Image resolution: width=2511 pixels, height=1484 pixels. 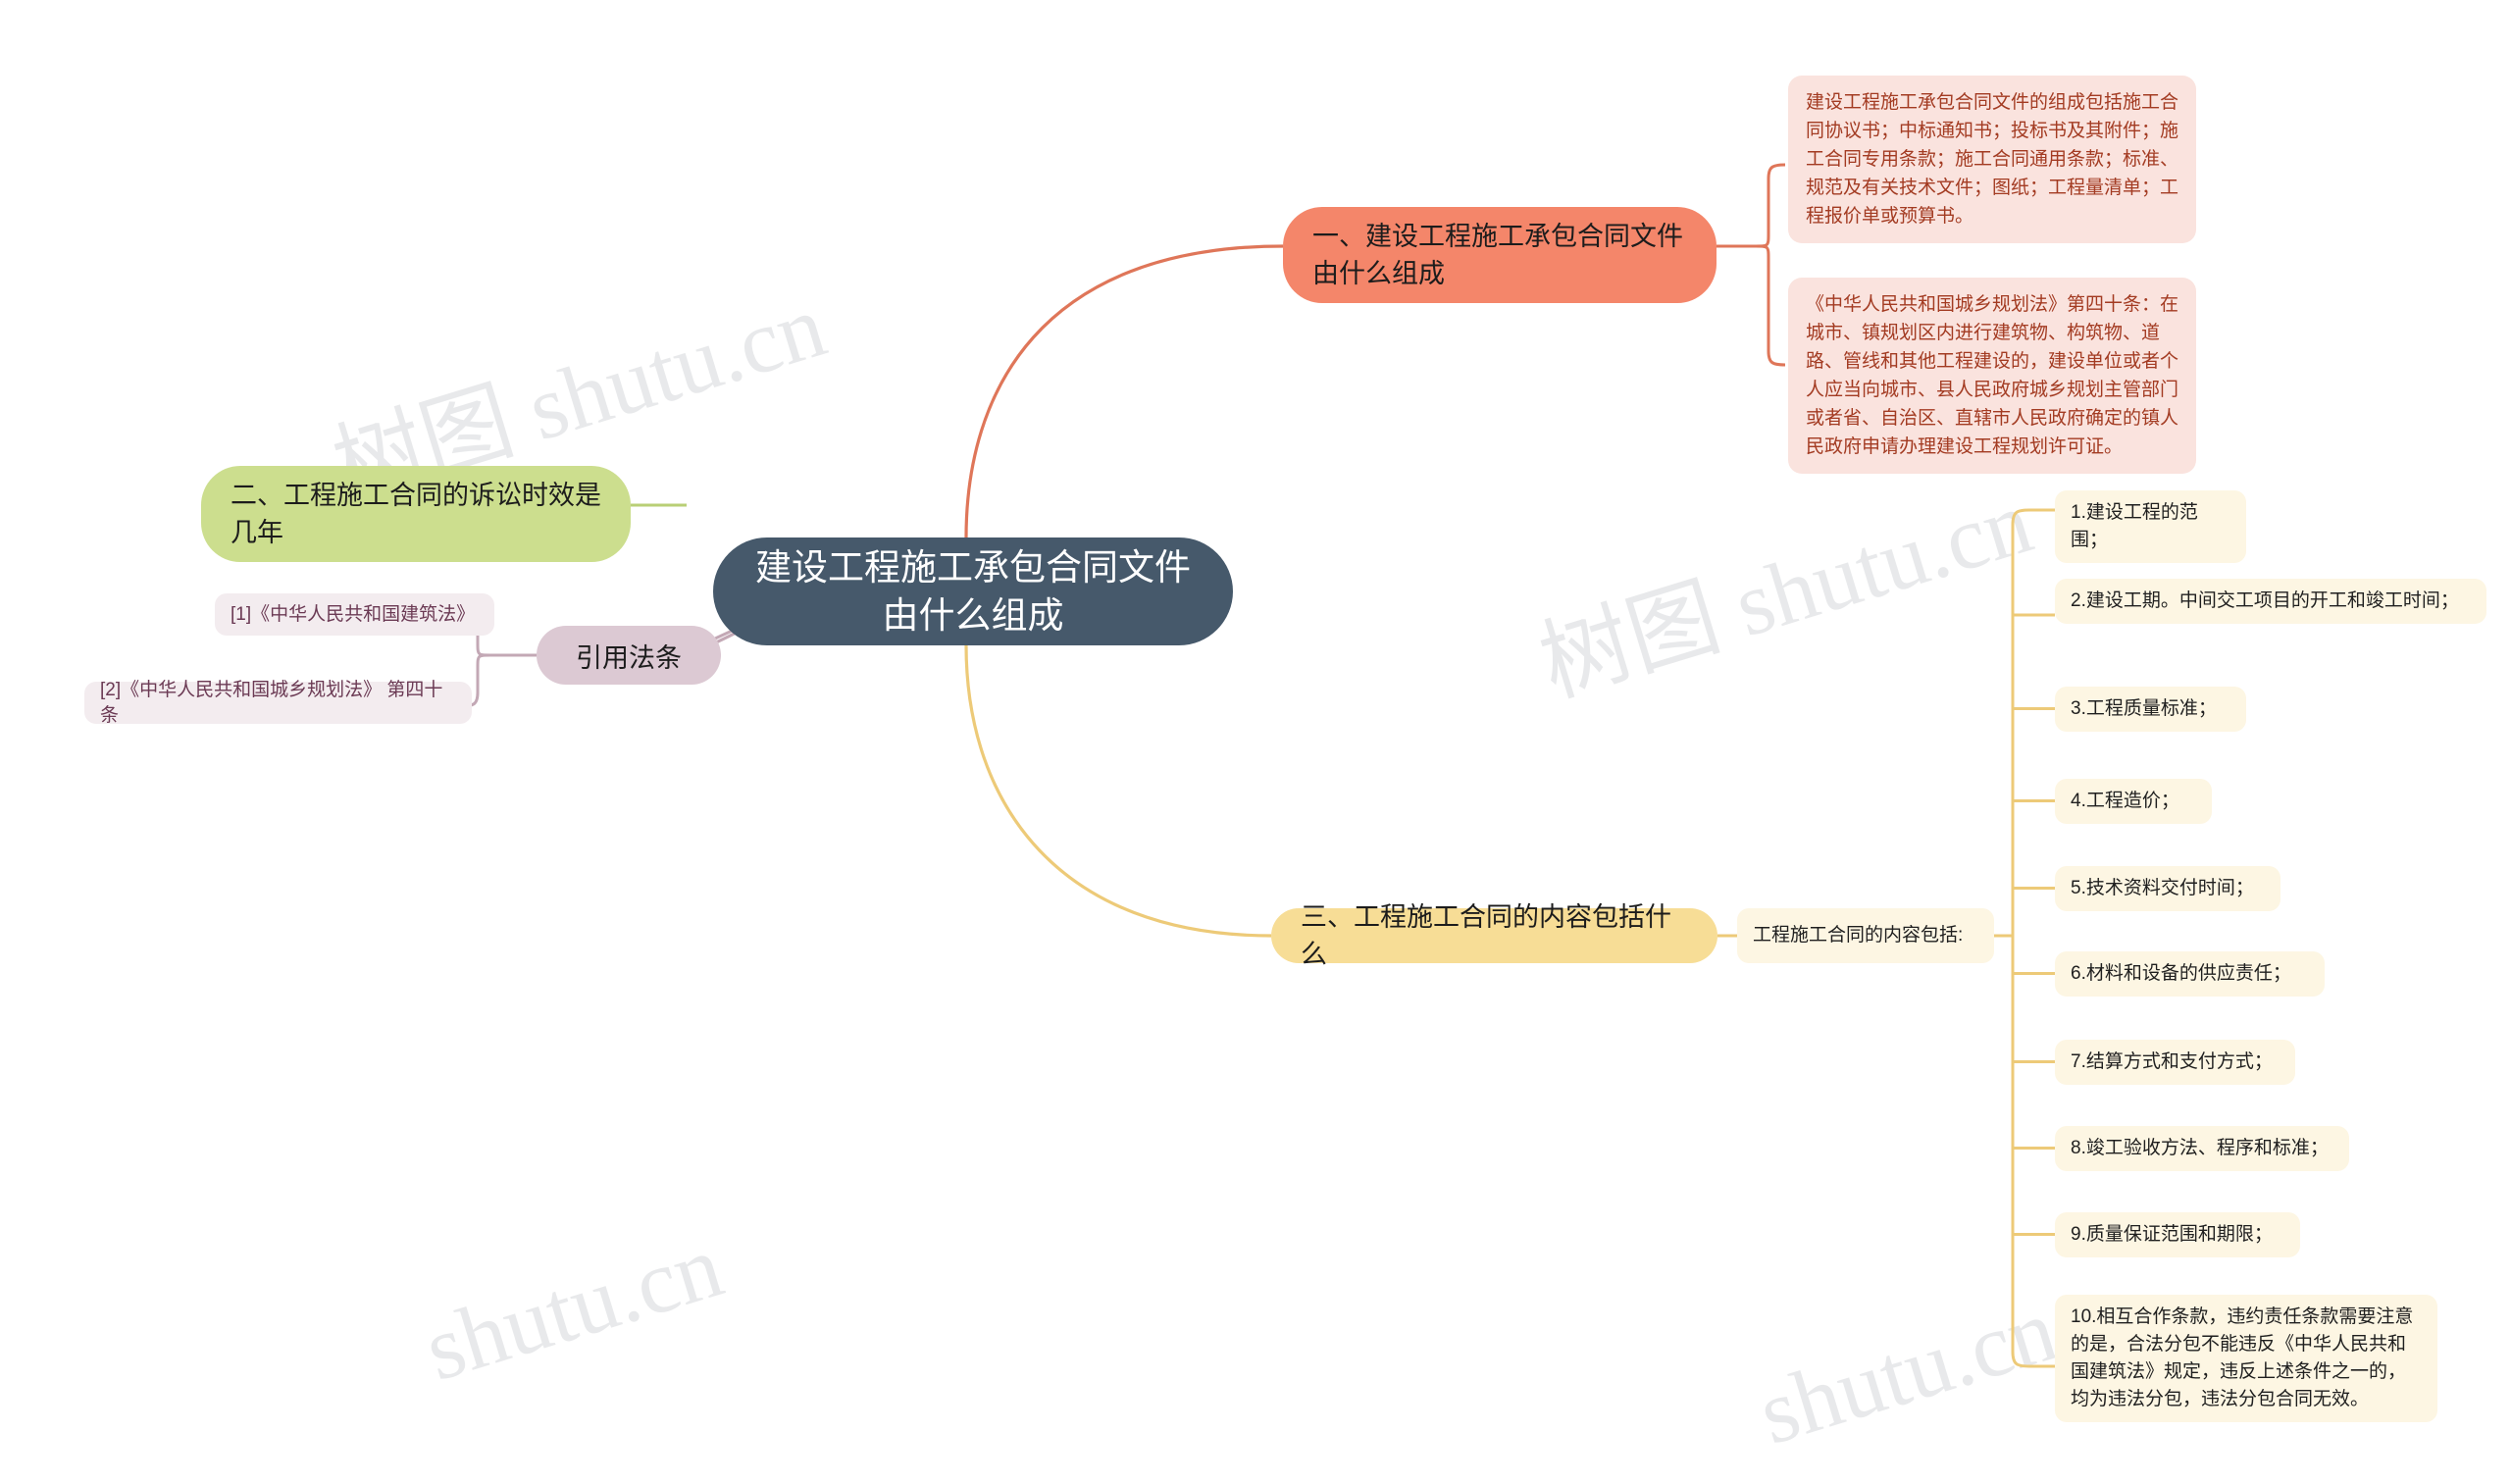 What do you see at coordinates (2033, 1360) in the screenshot?
I see `link-rail-cap-bottom` at bounding box center [2033, 1360].